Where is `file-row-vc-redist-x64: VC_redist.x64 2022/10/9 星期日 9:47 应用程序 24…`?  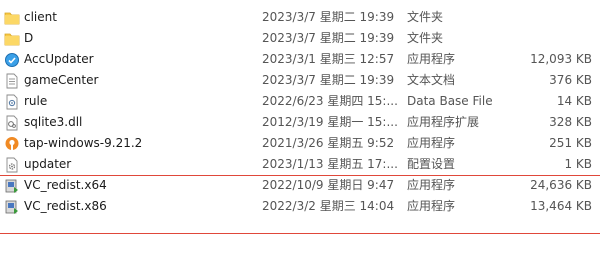 file-row-vc-redist-x64: VC_redist.x64 2022/10/9 星期日 9:47 应用程序 24… is located at coordinates (300, 185).